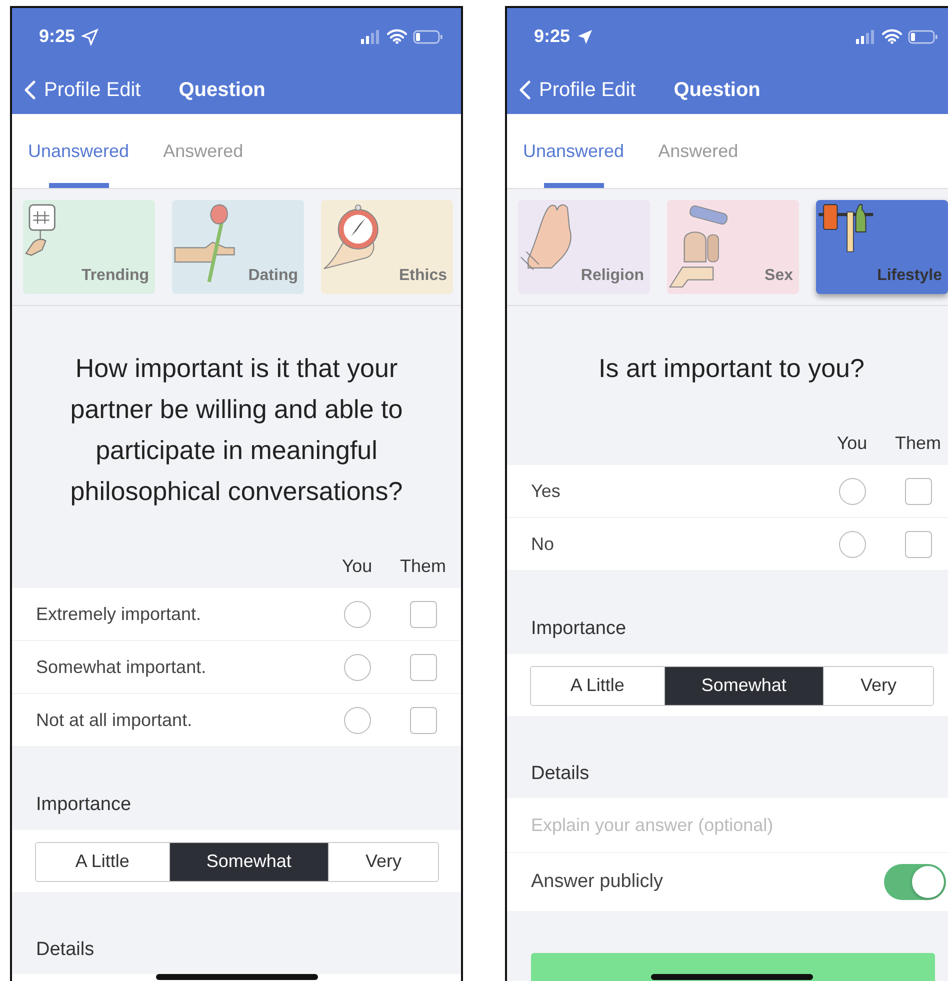 Image resolution: width=948 pixels, height=981 pixels. Describe the element at coordinates (40, 230) in the screenshot. I see `hashtag-illustration-drawing` at that location.